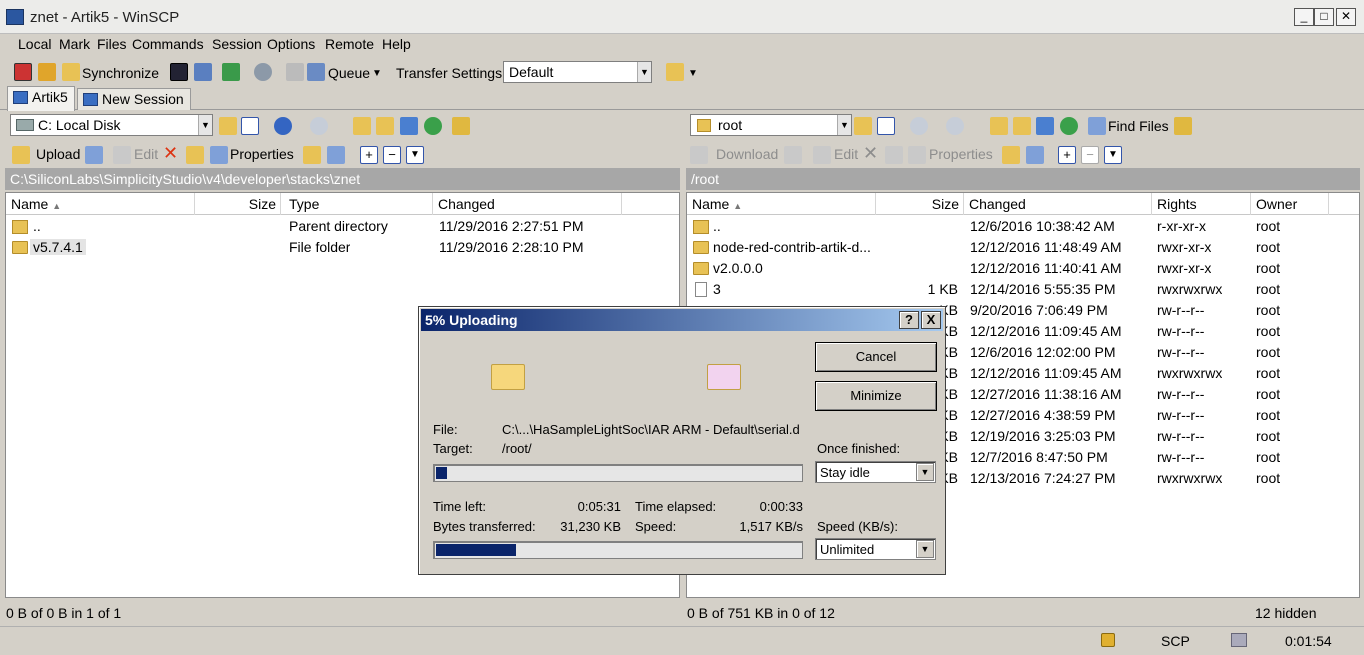 This screenshot has width=1364, height=655. What do you see at coordinates (94, 155) in the screenshot?
I see `upload-options-icon` at bounding box center [94, 155].